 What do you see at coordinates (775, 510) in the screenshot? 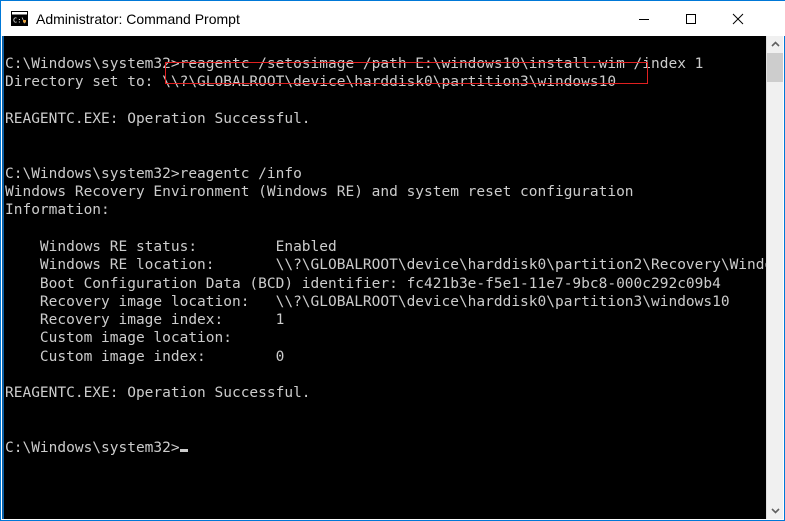
I see `scroll-down-arrow-icon` at bounding box center [775, 510].